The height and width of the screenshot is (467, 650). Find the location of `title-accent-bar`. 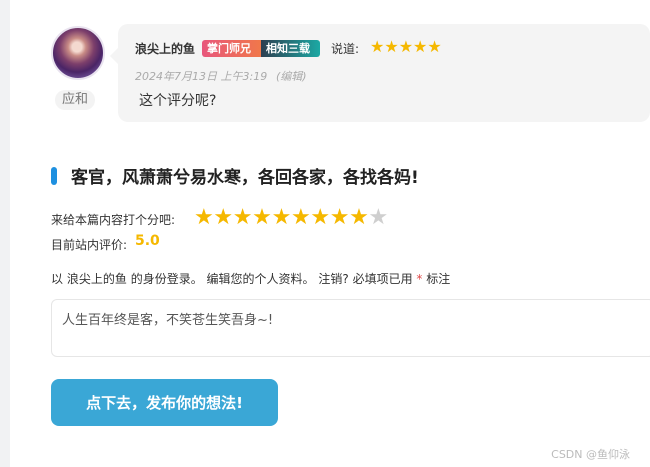

title-accent-bar is located at coordinates (54, 176).